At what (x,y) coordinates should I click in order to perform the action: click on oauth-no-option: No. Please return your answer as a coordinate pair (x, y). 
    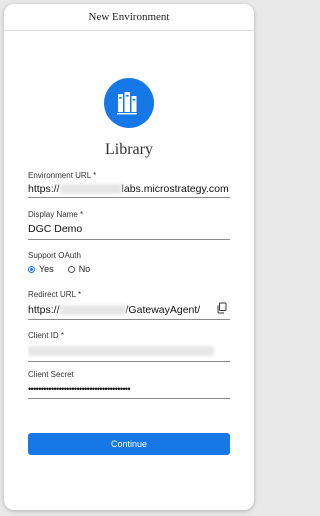
    Looking at the image, I should click on (79, 269).